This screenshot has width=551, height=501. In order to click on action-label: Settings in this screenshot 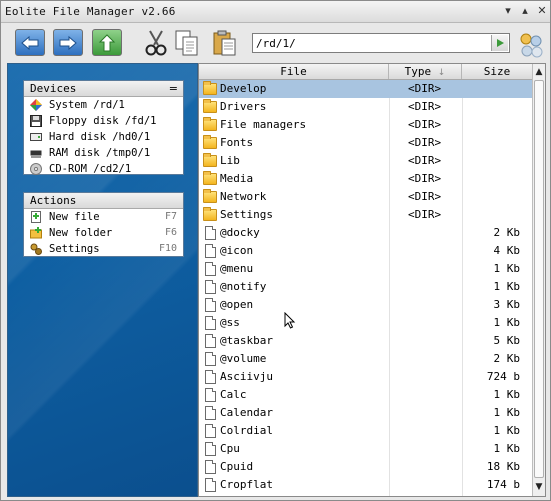, I will do `click(74, 249)`.